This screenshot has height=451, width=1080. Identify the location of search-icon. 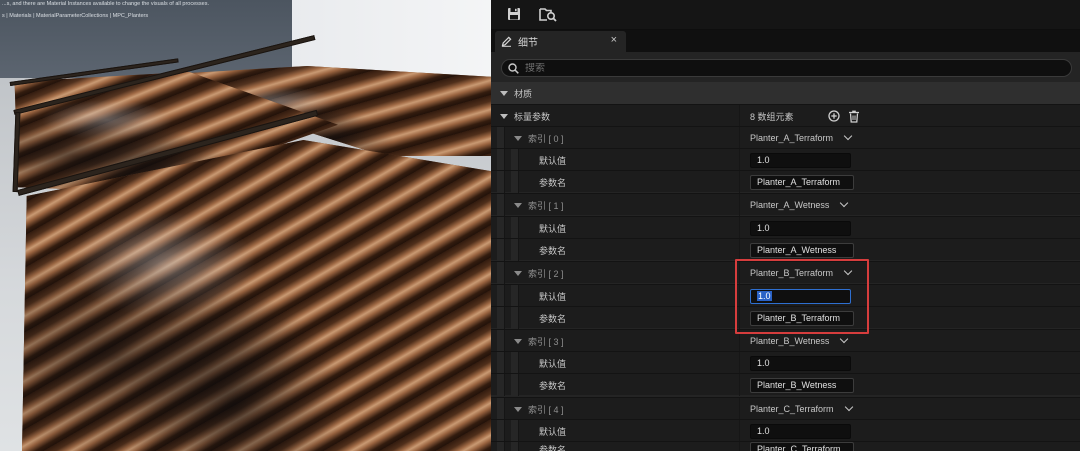
(513, 68).